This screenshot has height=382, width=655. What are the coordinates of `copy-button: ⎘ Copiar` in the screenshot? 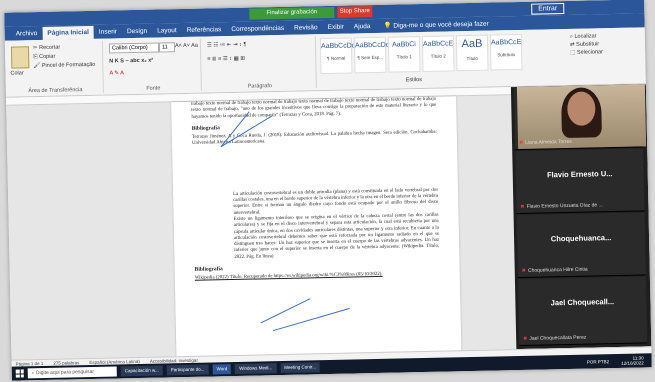 It's located at (44, 57).